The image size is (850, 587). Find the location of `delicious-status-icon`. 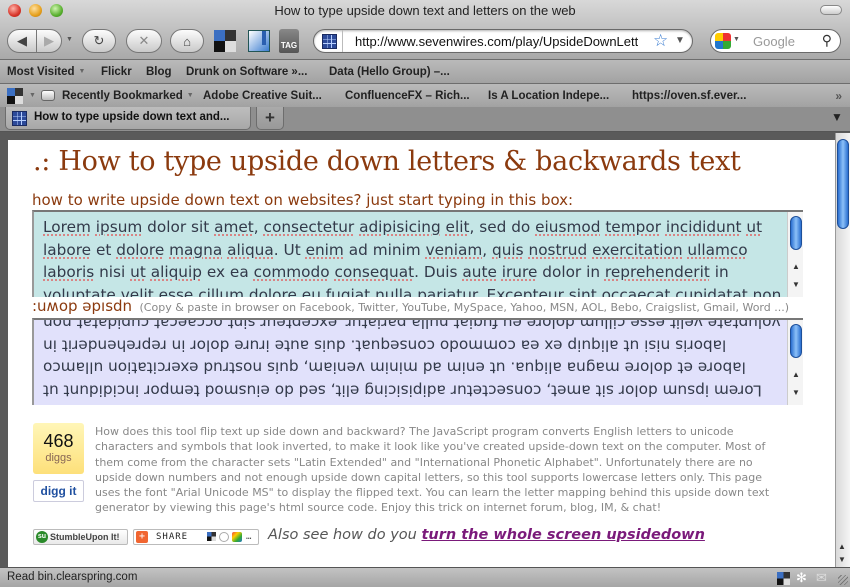

delicious-status-icon is located at coordinates (783, 578).